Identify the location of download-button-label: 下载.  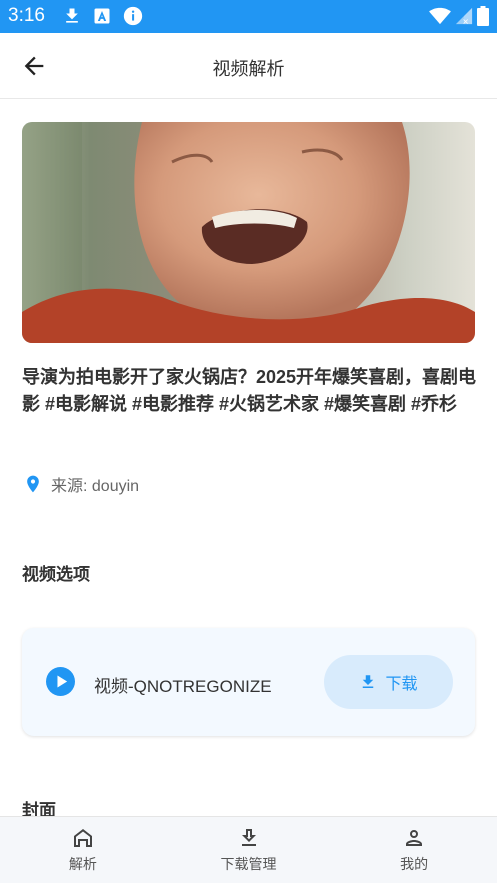
(401, 684).